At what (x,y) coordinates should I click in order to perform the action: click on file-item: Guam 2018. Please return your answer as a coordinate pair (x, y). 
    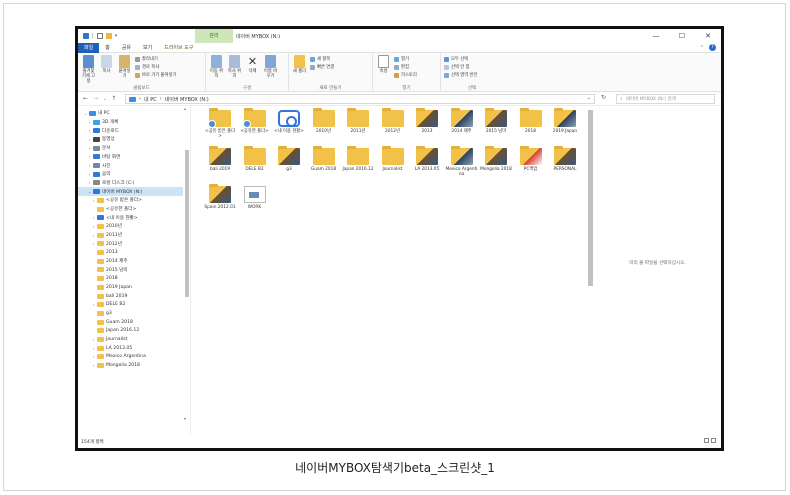
    Looking at the image, I should click on (324, 159).